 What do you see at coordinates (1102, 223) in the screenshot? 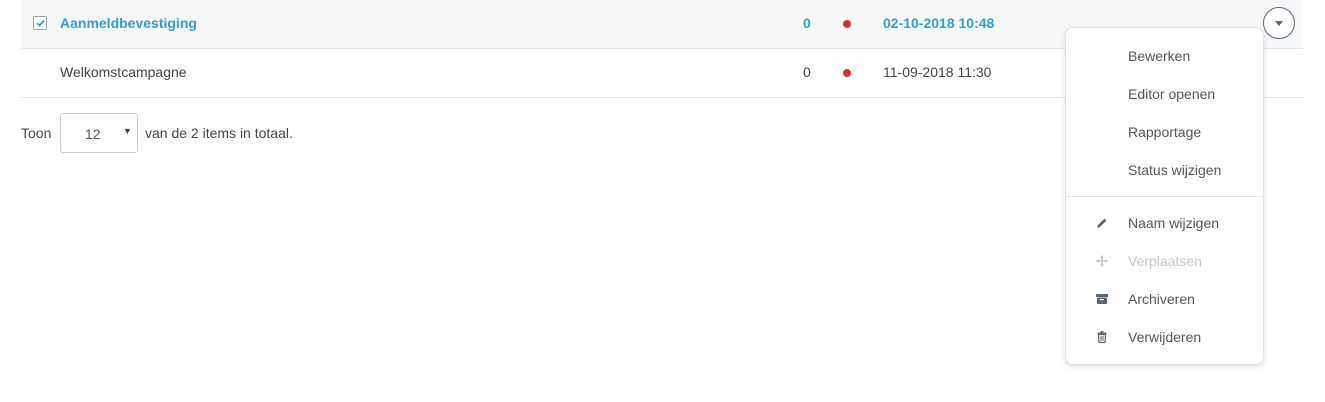
I see `pencil-icon` at bounding box center [1102, 223].